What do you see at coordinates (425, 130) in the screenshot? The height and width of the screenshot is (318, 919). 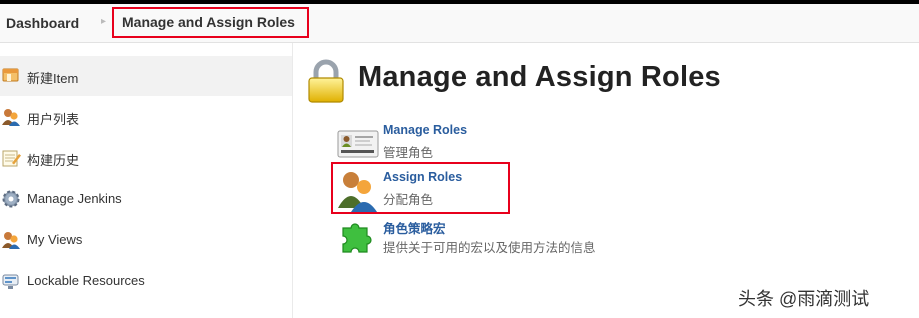 I see `manage-roles-link: Manage Roles` at bounding box center [425, 130].